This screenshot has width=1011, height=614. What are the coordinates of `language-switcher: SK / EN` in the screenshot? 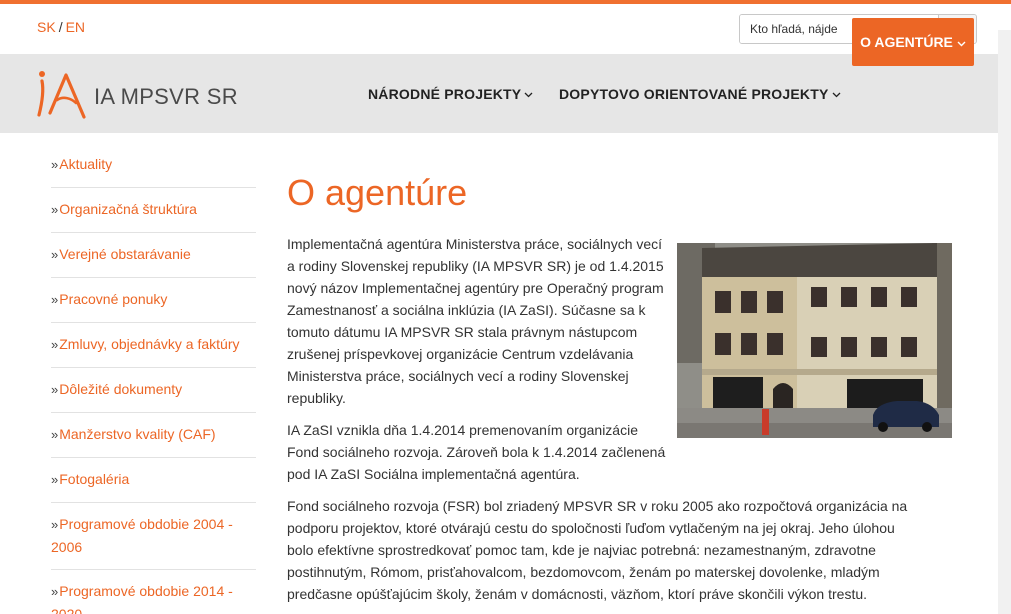 It's located at (61, 27).